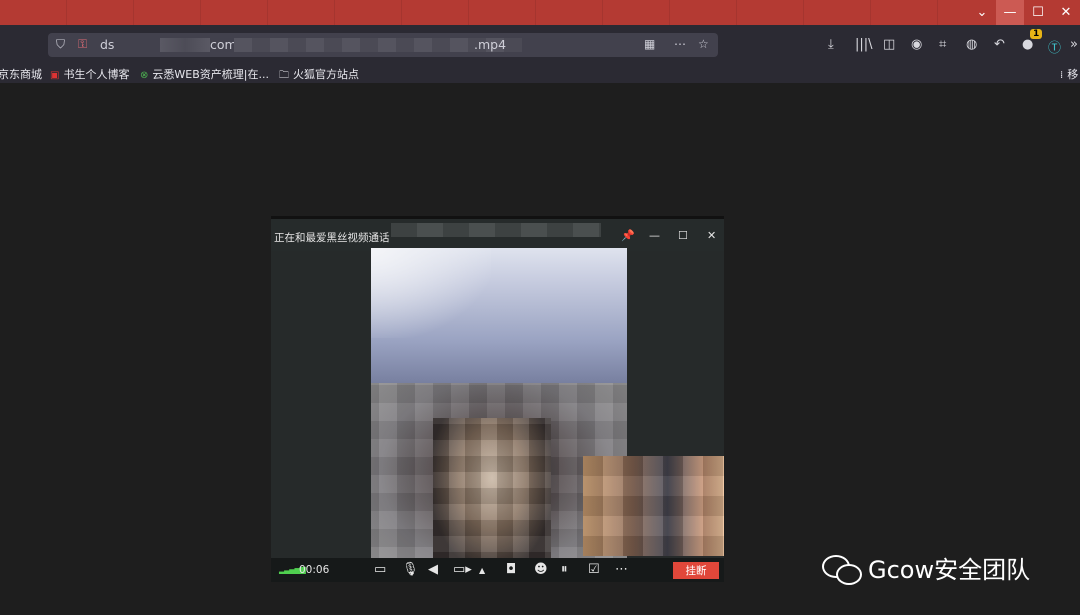 The height and width of the screenshot is (615, 1080). What do you see at coordinates (332, 238) in the screenshot?
I see `call-title: 正在和最爱黑丝视频通话` at bounding box center [332, 238].